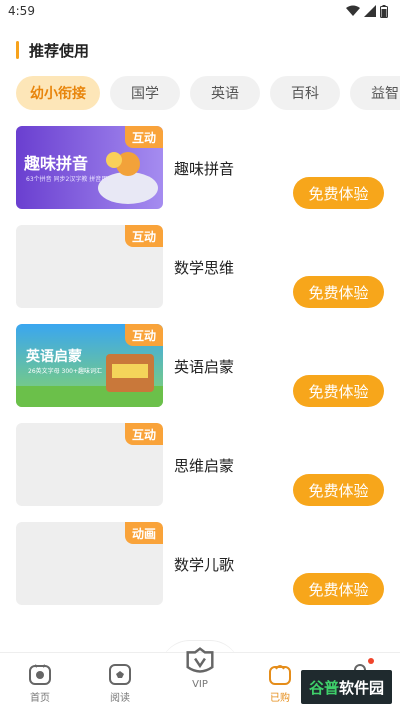 Image resolution: width=400 pixels, height=710 pixels. What do you see at coordinates (59, 50) in the screenshot?
I see `section-title: 推荐使用` at bounding box center [59, 50].